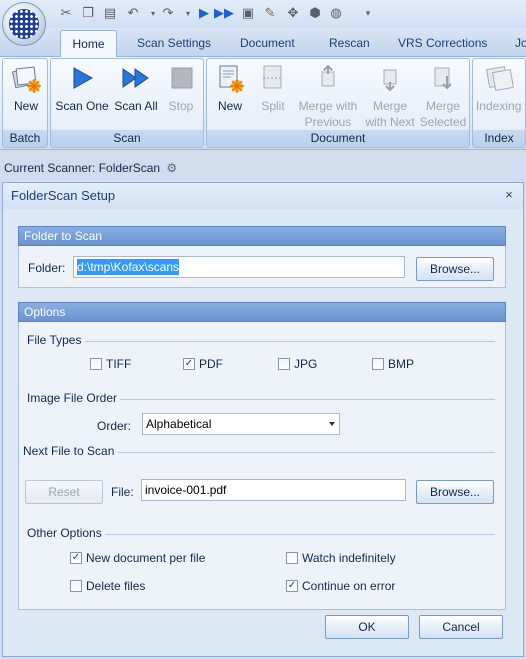 This screenshot has height=659, width=526. I want to click on merge-previous-label-1: Merge with, so click(328, 106).